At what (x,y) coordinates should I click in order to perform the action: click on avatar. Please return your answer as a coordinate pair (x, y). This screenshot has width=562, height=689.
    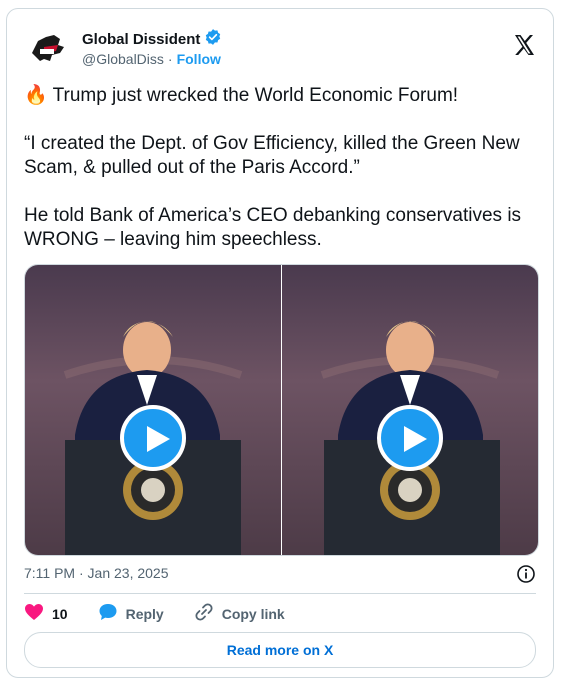
    Looking at the image, I should click on (48, 47).